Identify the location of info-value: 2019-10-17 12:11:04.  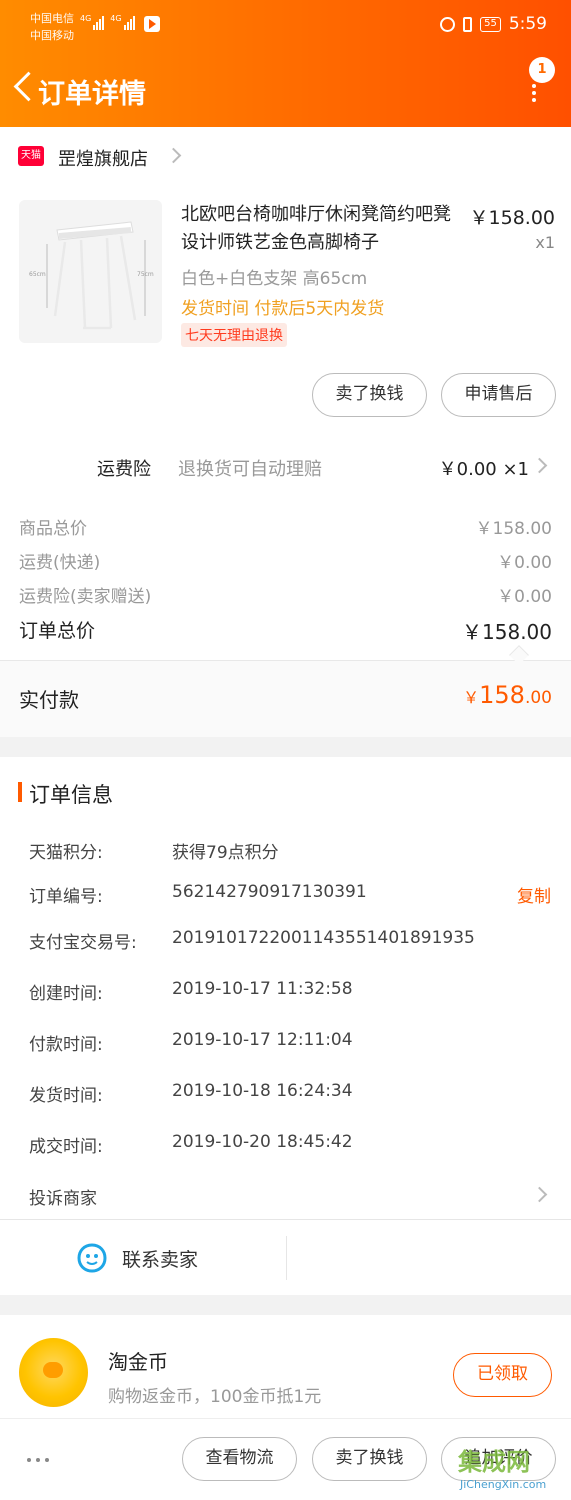
(262, 1040).